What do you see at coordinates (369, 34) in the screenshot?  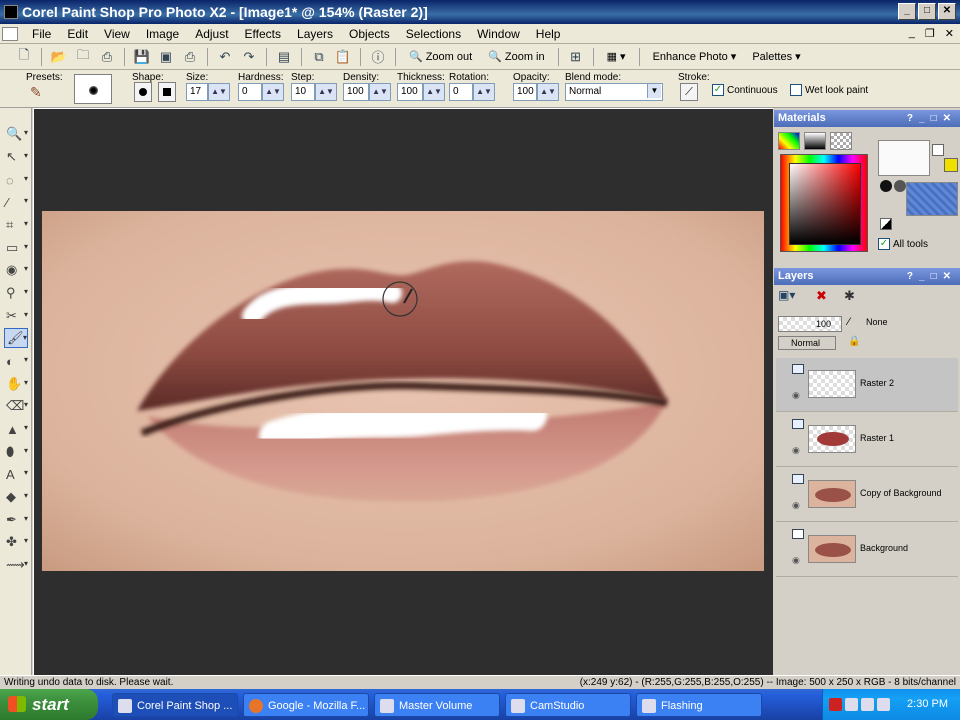 I see `menu-objects: Objects` at bounding box center [369, 34].